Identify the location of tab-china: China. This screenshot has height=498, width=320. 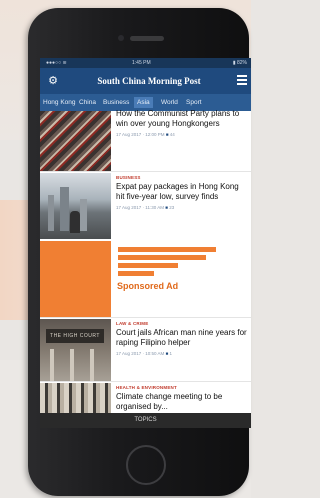
(87, 102).